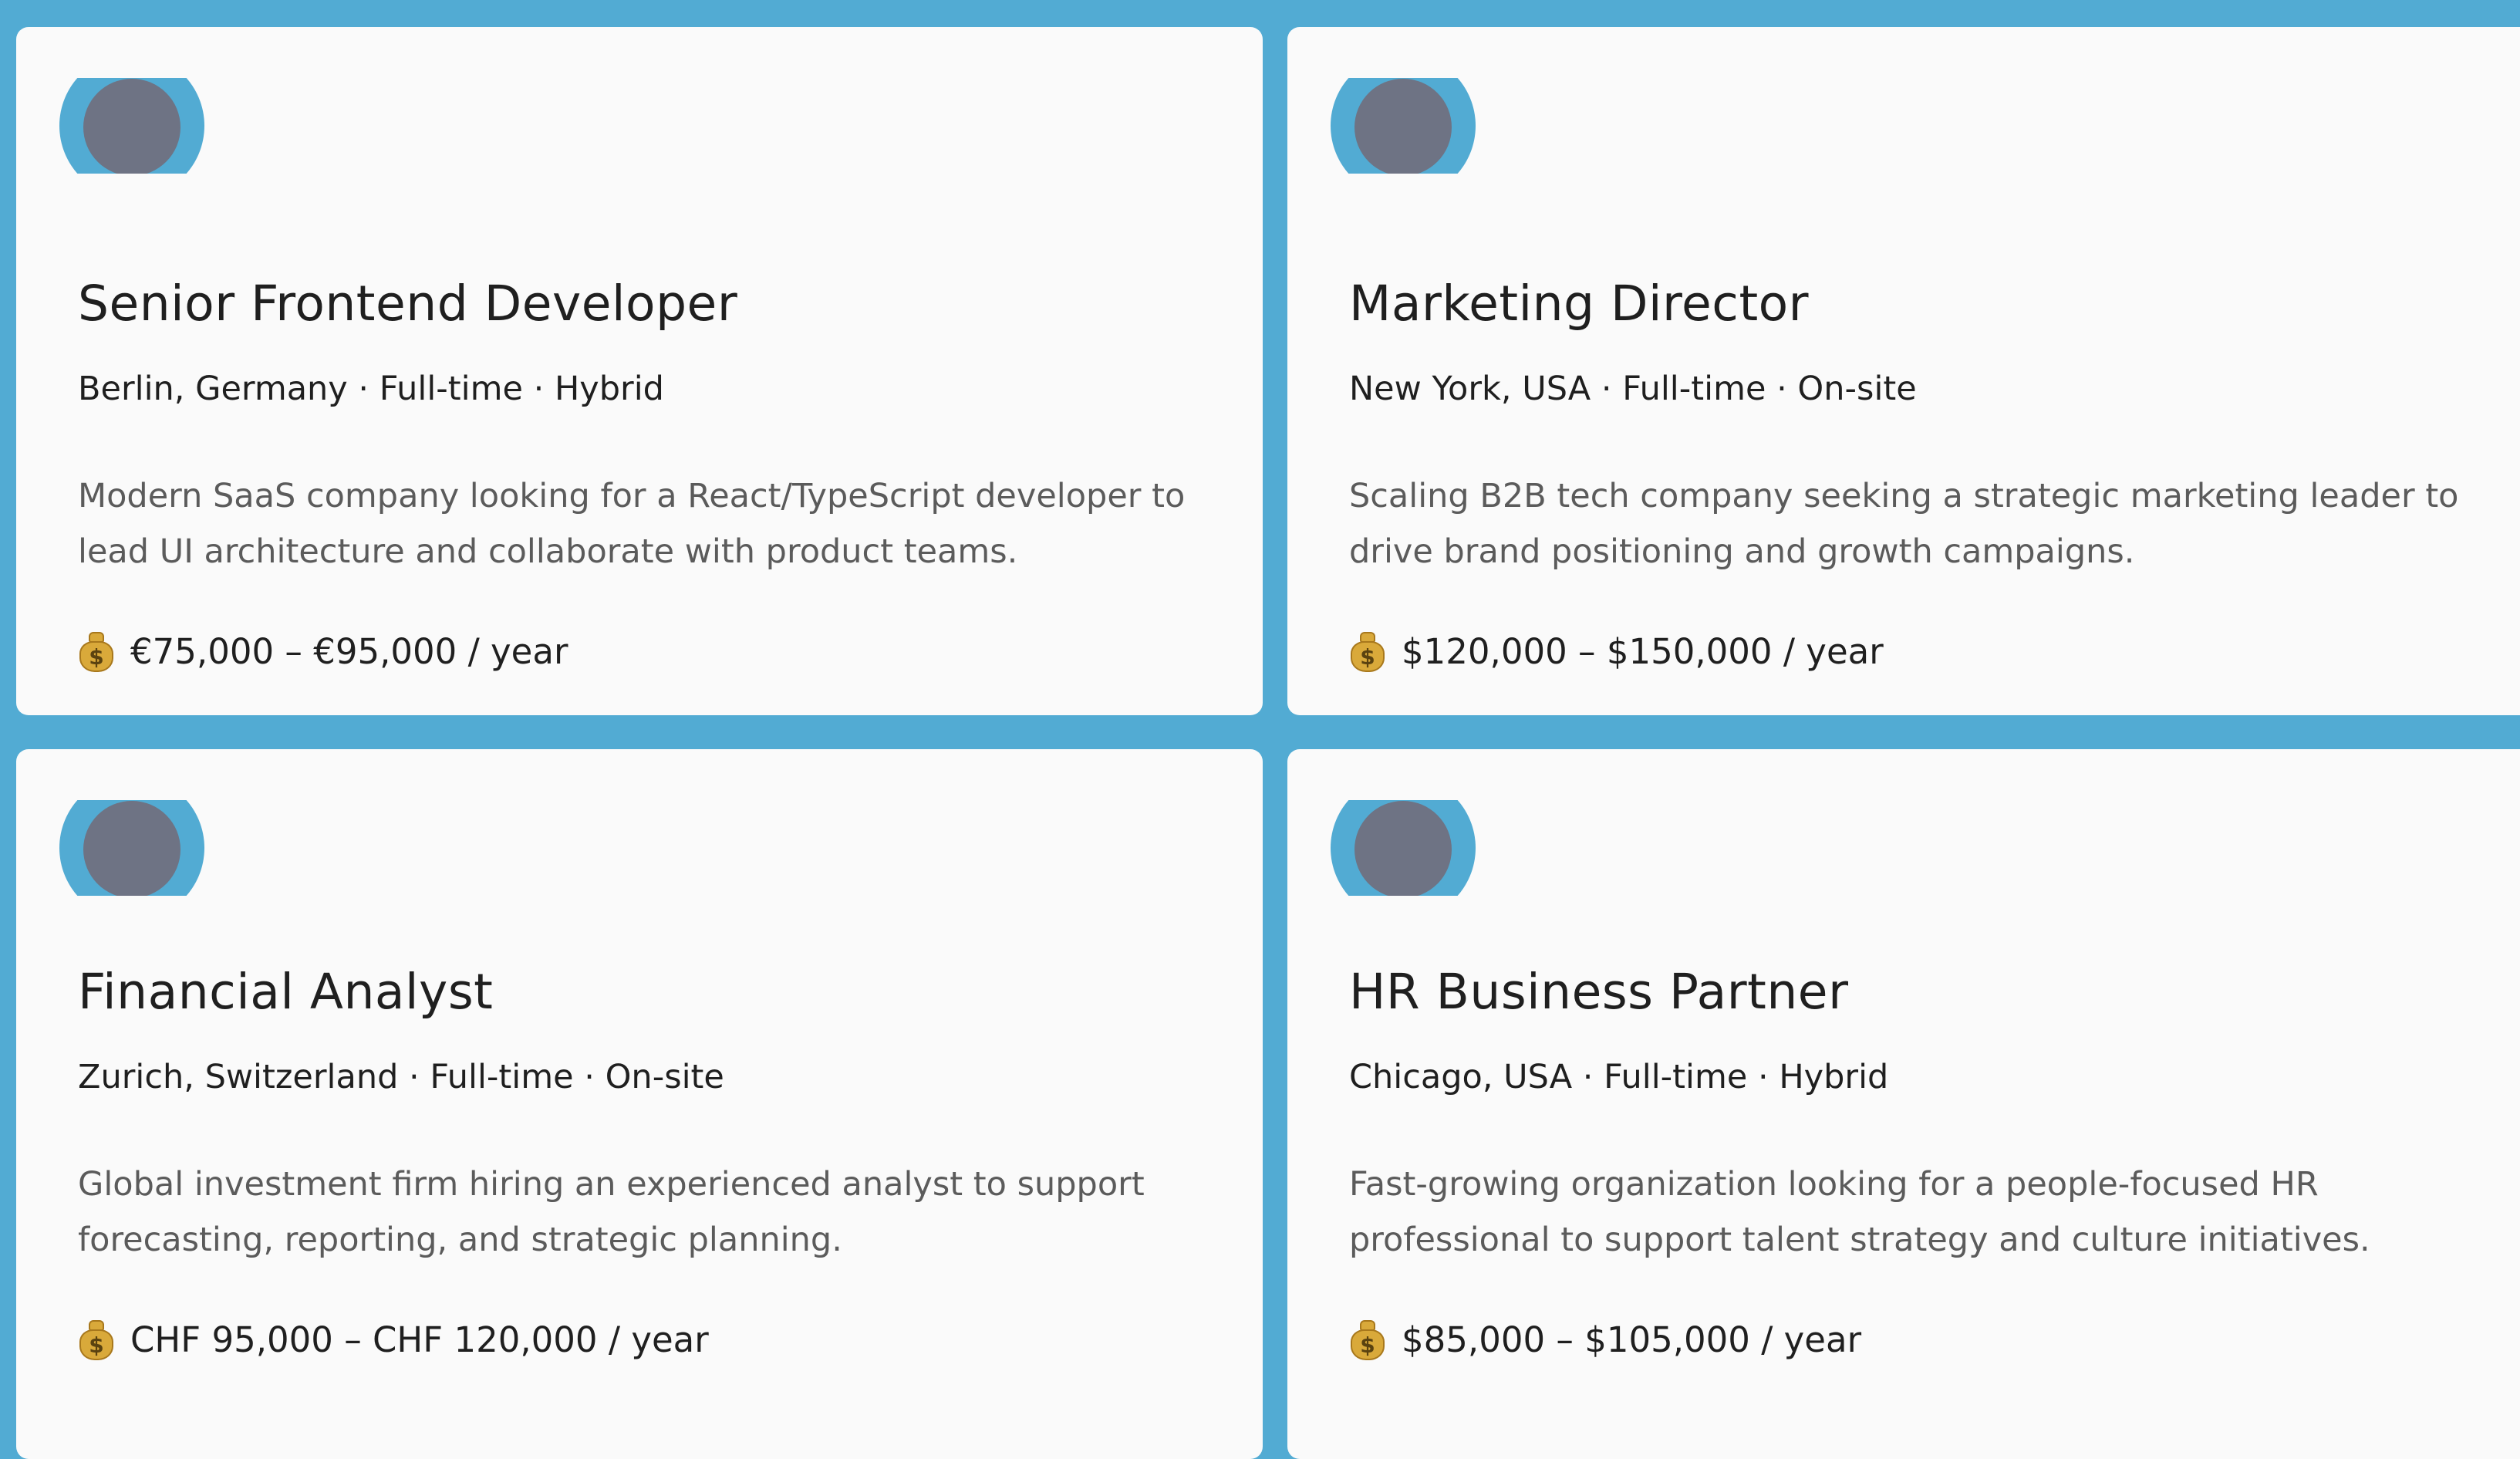  Describe the element at coordinates (286, 992) in the screenshot. I see `job-title: Financial Analyst` at that location.